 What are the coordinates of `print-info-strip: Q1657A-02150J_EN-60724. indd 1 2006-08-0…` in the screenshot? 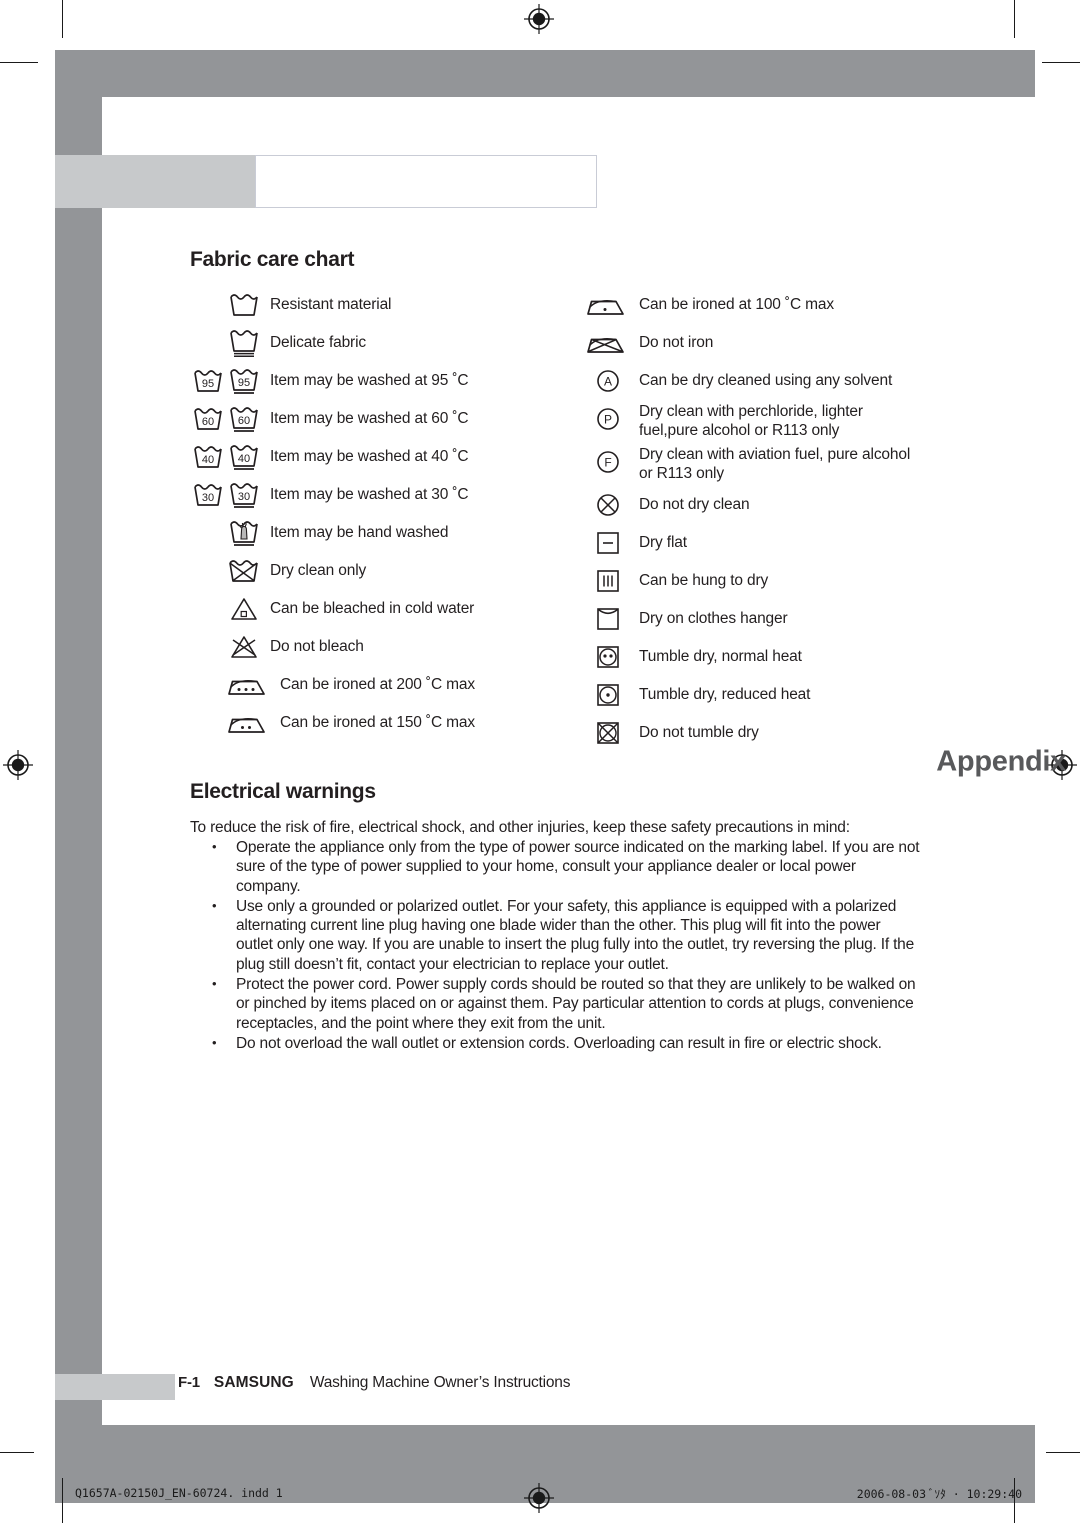 It's located at (540, 1500).